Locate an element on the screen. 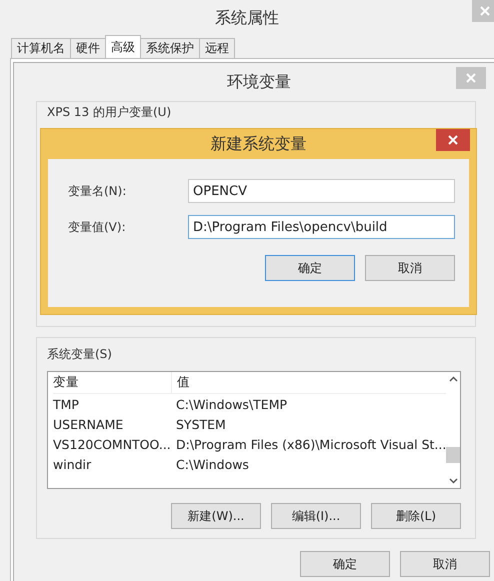 The image size is (494, 581). section-label: 系统变量(S) is located at coordinates (80, 354).